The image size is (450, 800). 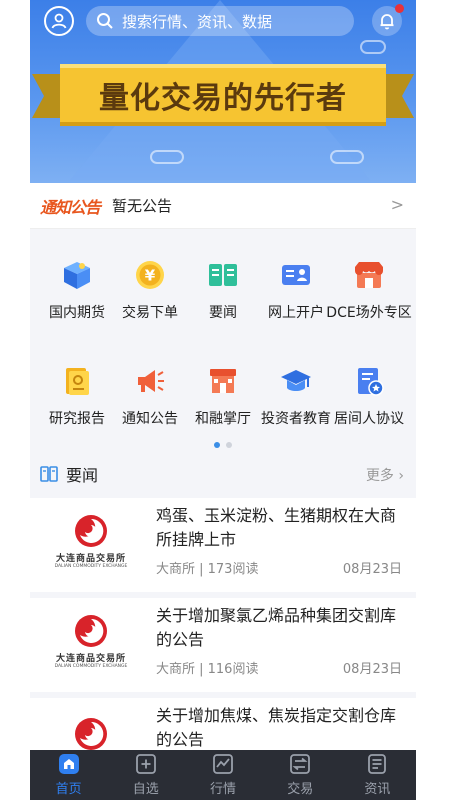 I want to click on grid-item-notices: 通知公告, so click(x=150, y=396).